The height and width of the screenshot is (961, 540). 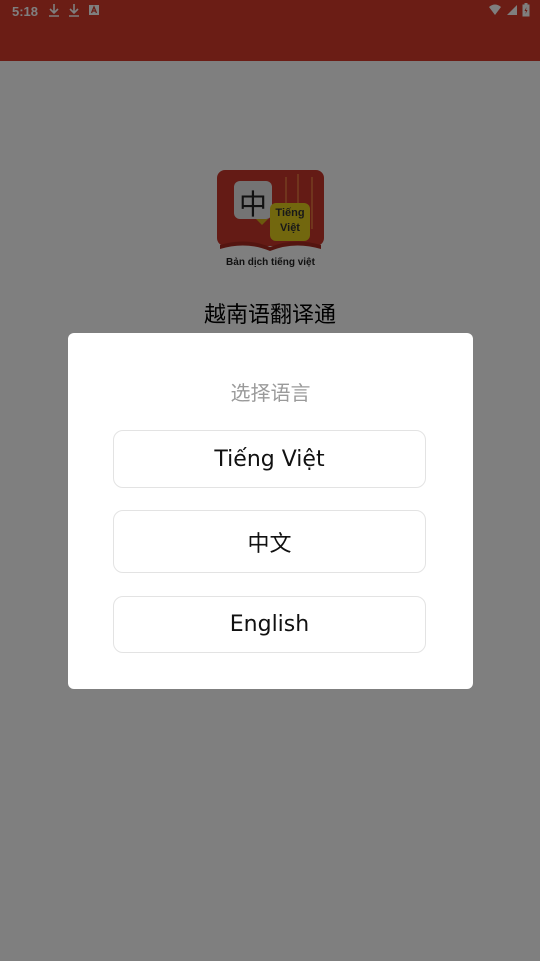 I want to click on dialog-title: 选择语言, so click(x=270, y=393).